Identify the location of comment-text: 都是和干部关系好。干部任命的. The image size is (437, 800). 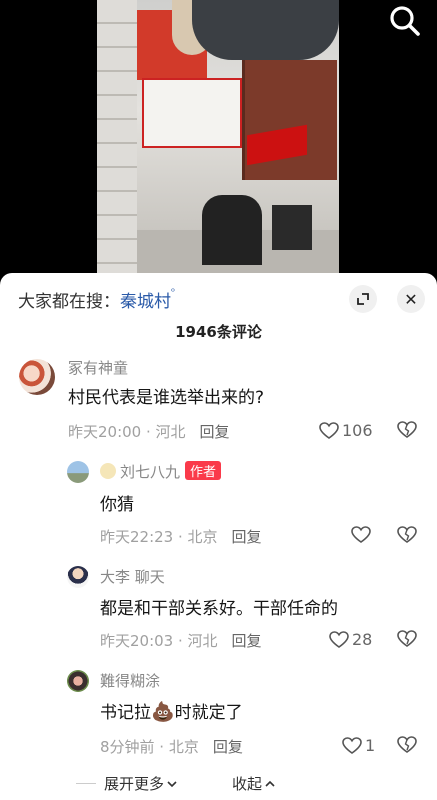
(219, 609).